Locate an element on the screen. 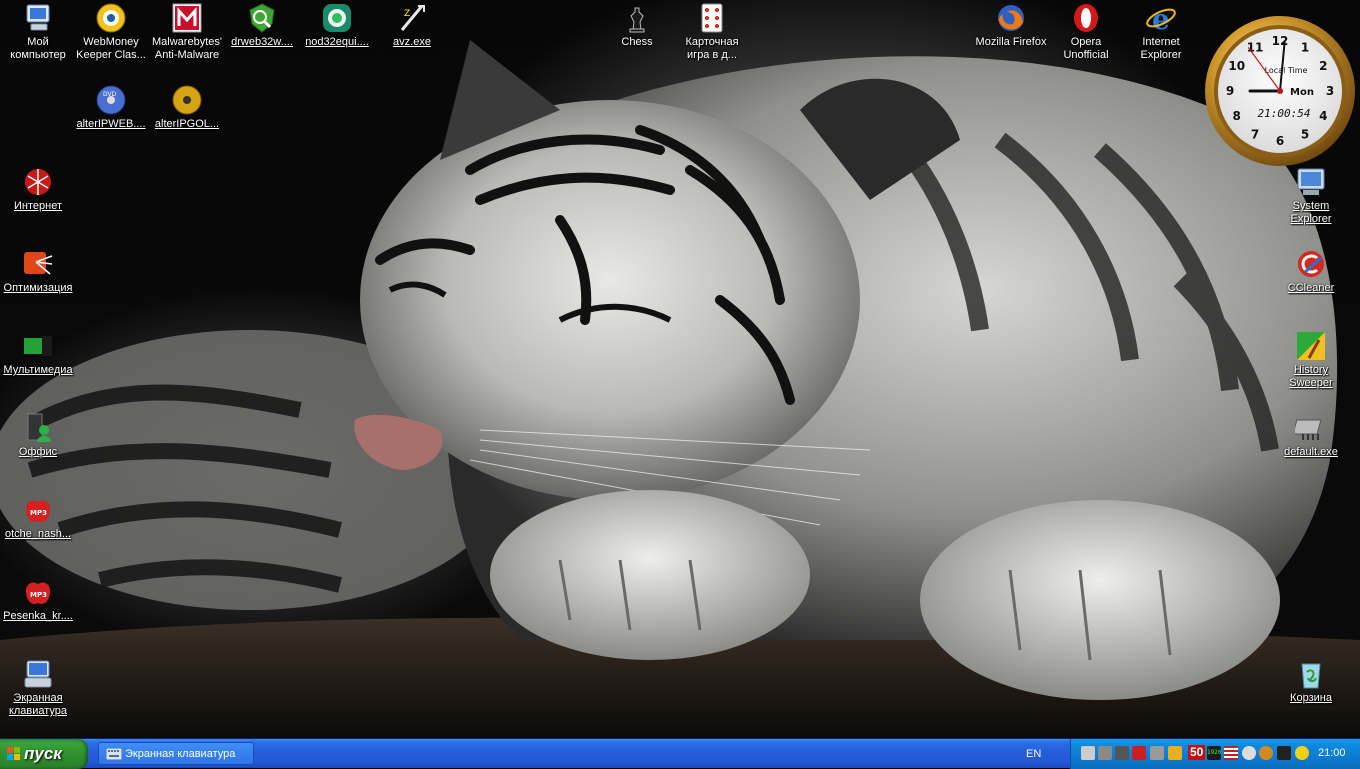 This screenshot has height=769, width=1360. clock-numeral-3: 3 is located at coordinates (1330, 91).